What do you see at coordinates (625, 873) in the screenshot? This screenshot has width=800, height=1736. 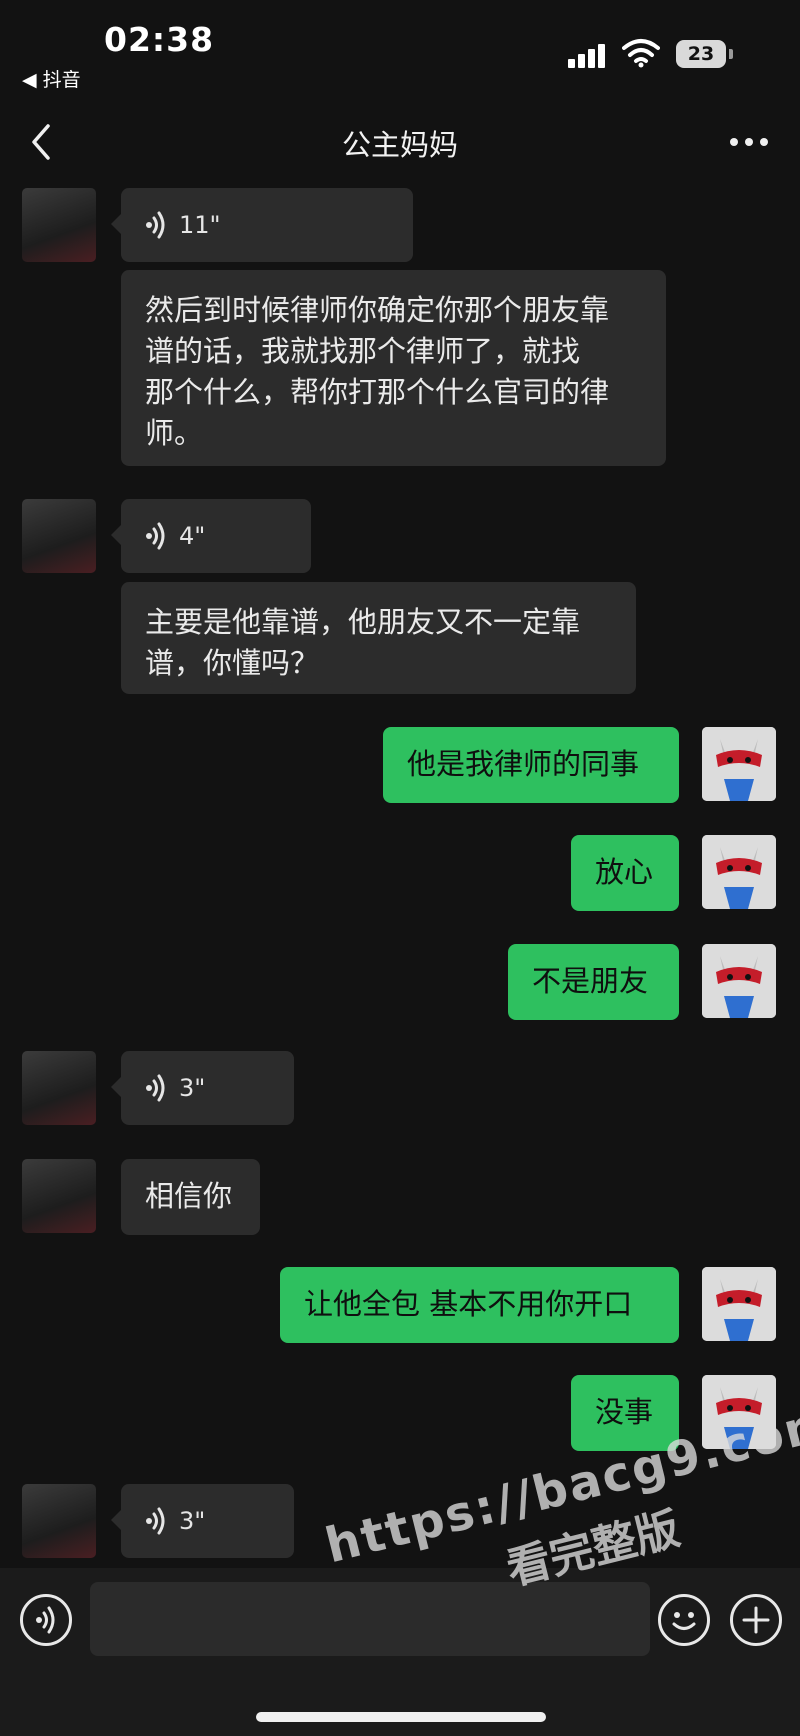 I see `outgoing-text-message: 放心` at bounding box center [625, 873].